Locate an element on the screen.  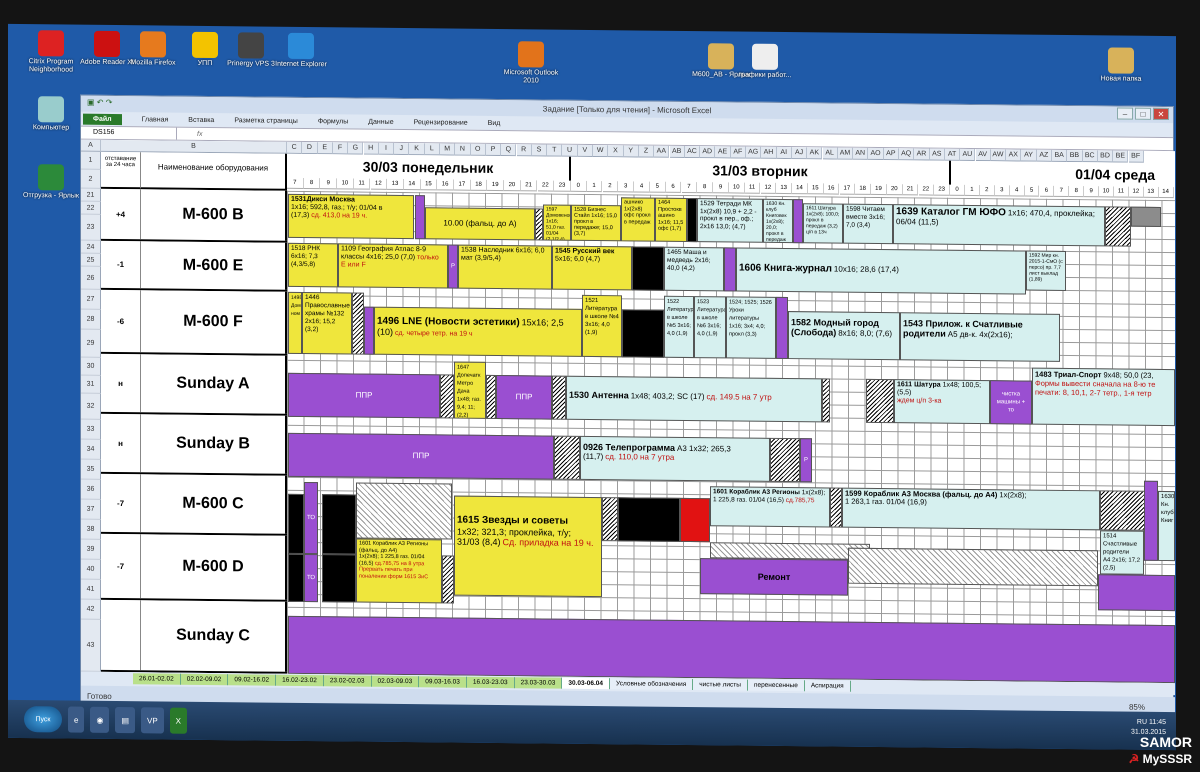
column-header: E is located at coordinates (325, 148).